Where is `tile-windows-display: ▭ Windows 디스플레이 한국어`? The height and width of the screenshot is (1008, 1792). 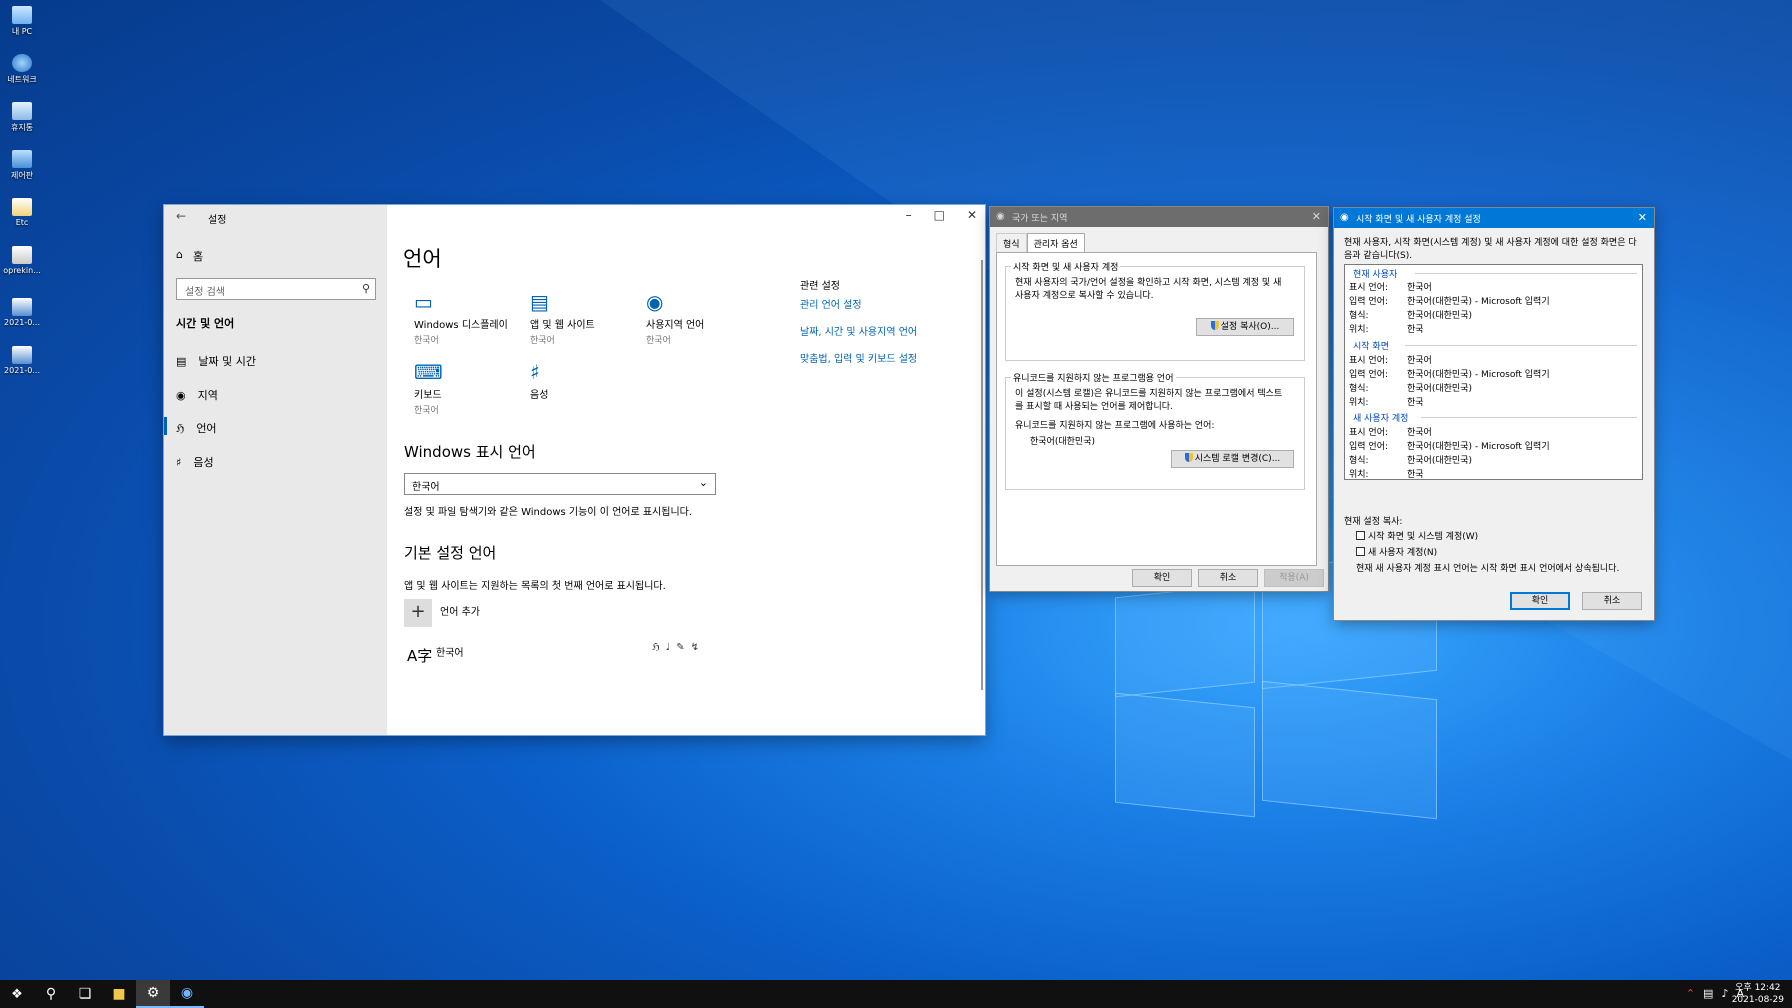 tile-windows-display: ▭ Windows 디스플레이 한국어 is located at coordinates (469, 318).